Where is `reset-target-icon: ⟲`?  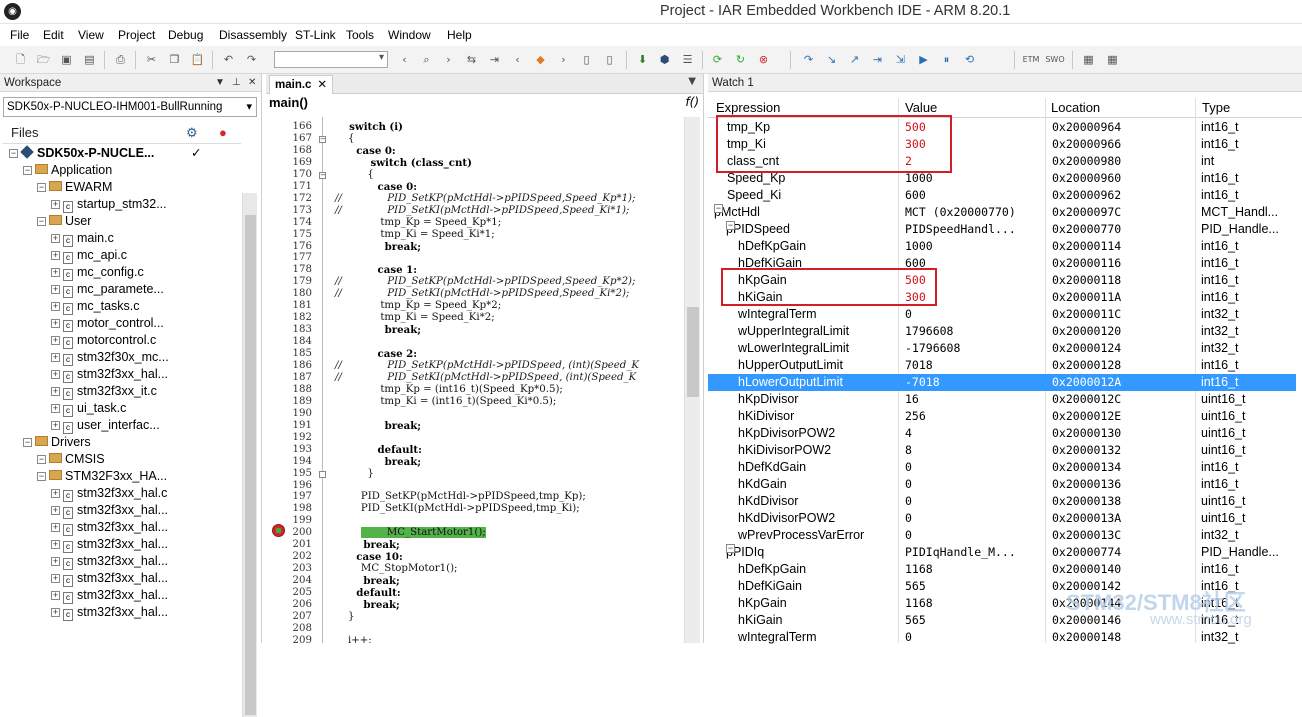 reset-target-icon: ⟲ is located at coordinates (969, 59).